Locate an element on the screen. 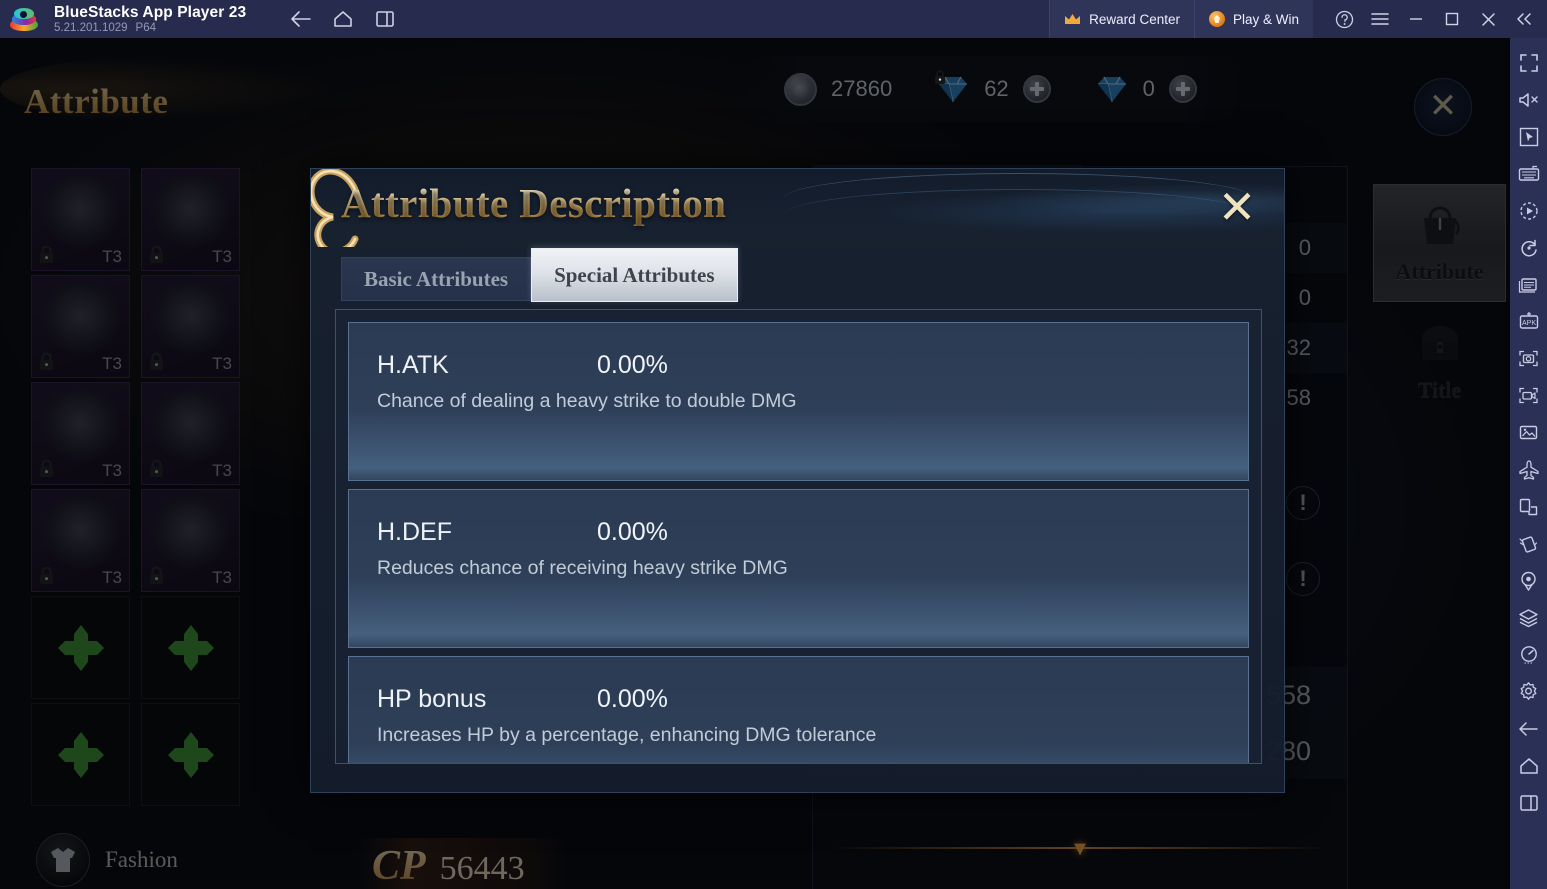 This screenshot has width=1547, height=889. reward-center-button: Reward Center is located at coordinates (1121, 19).